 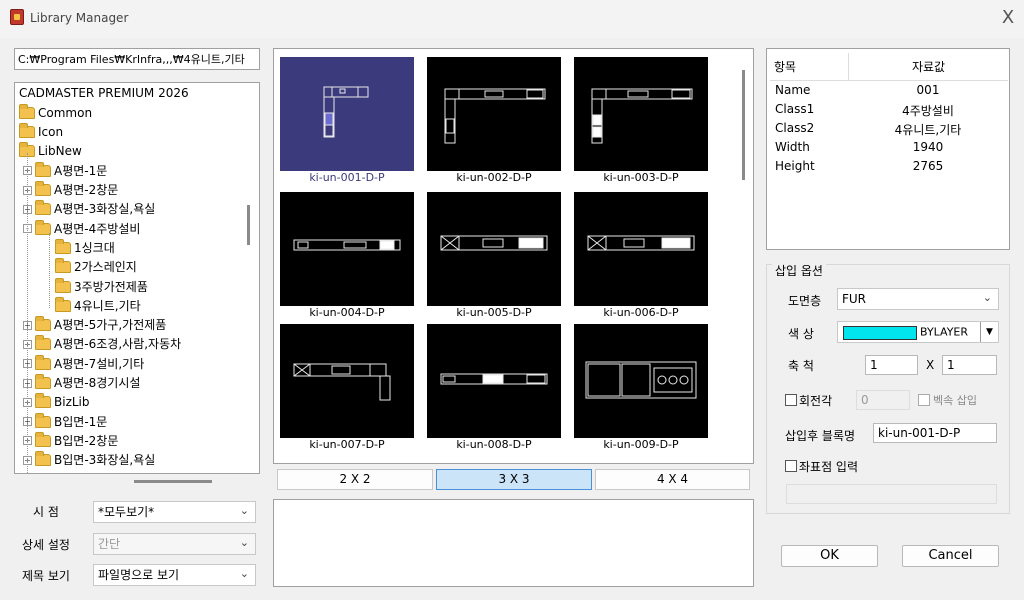 What do you see at coordinates (60, 151) in the screenshot?
I see `tree-item-label: LibNew` at bounding box center [60, 151].